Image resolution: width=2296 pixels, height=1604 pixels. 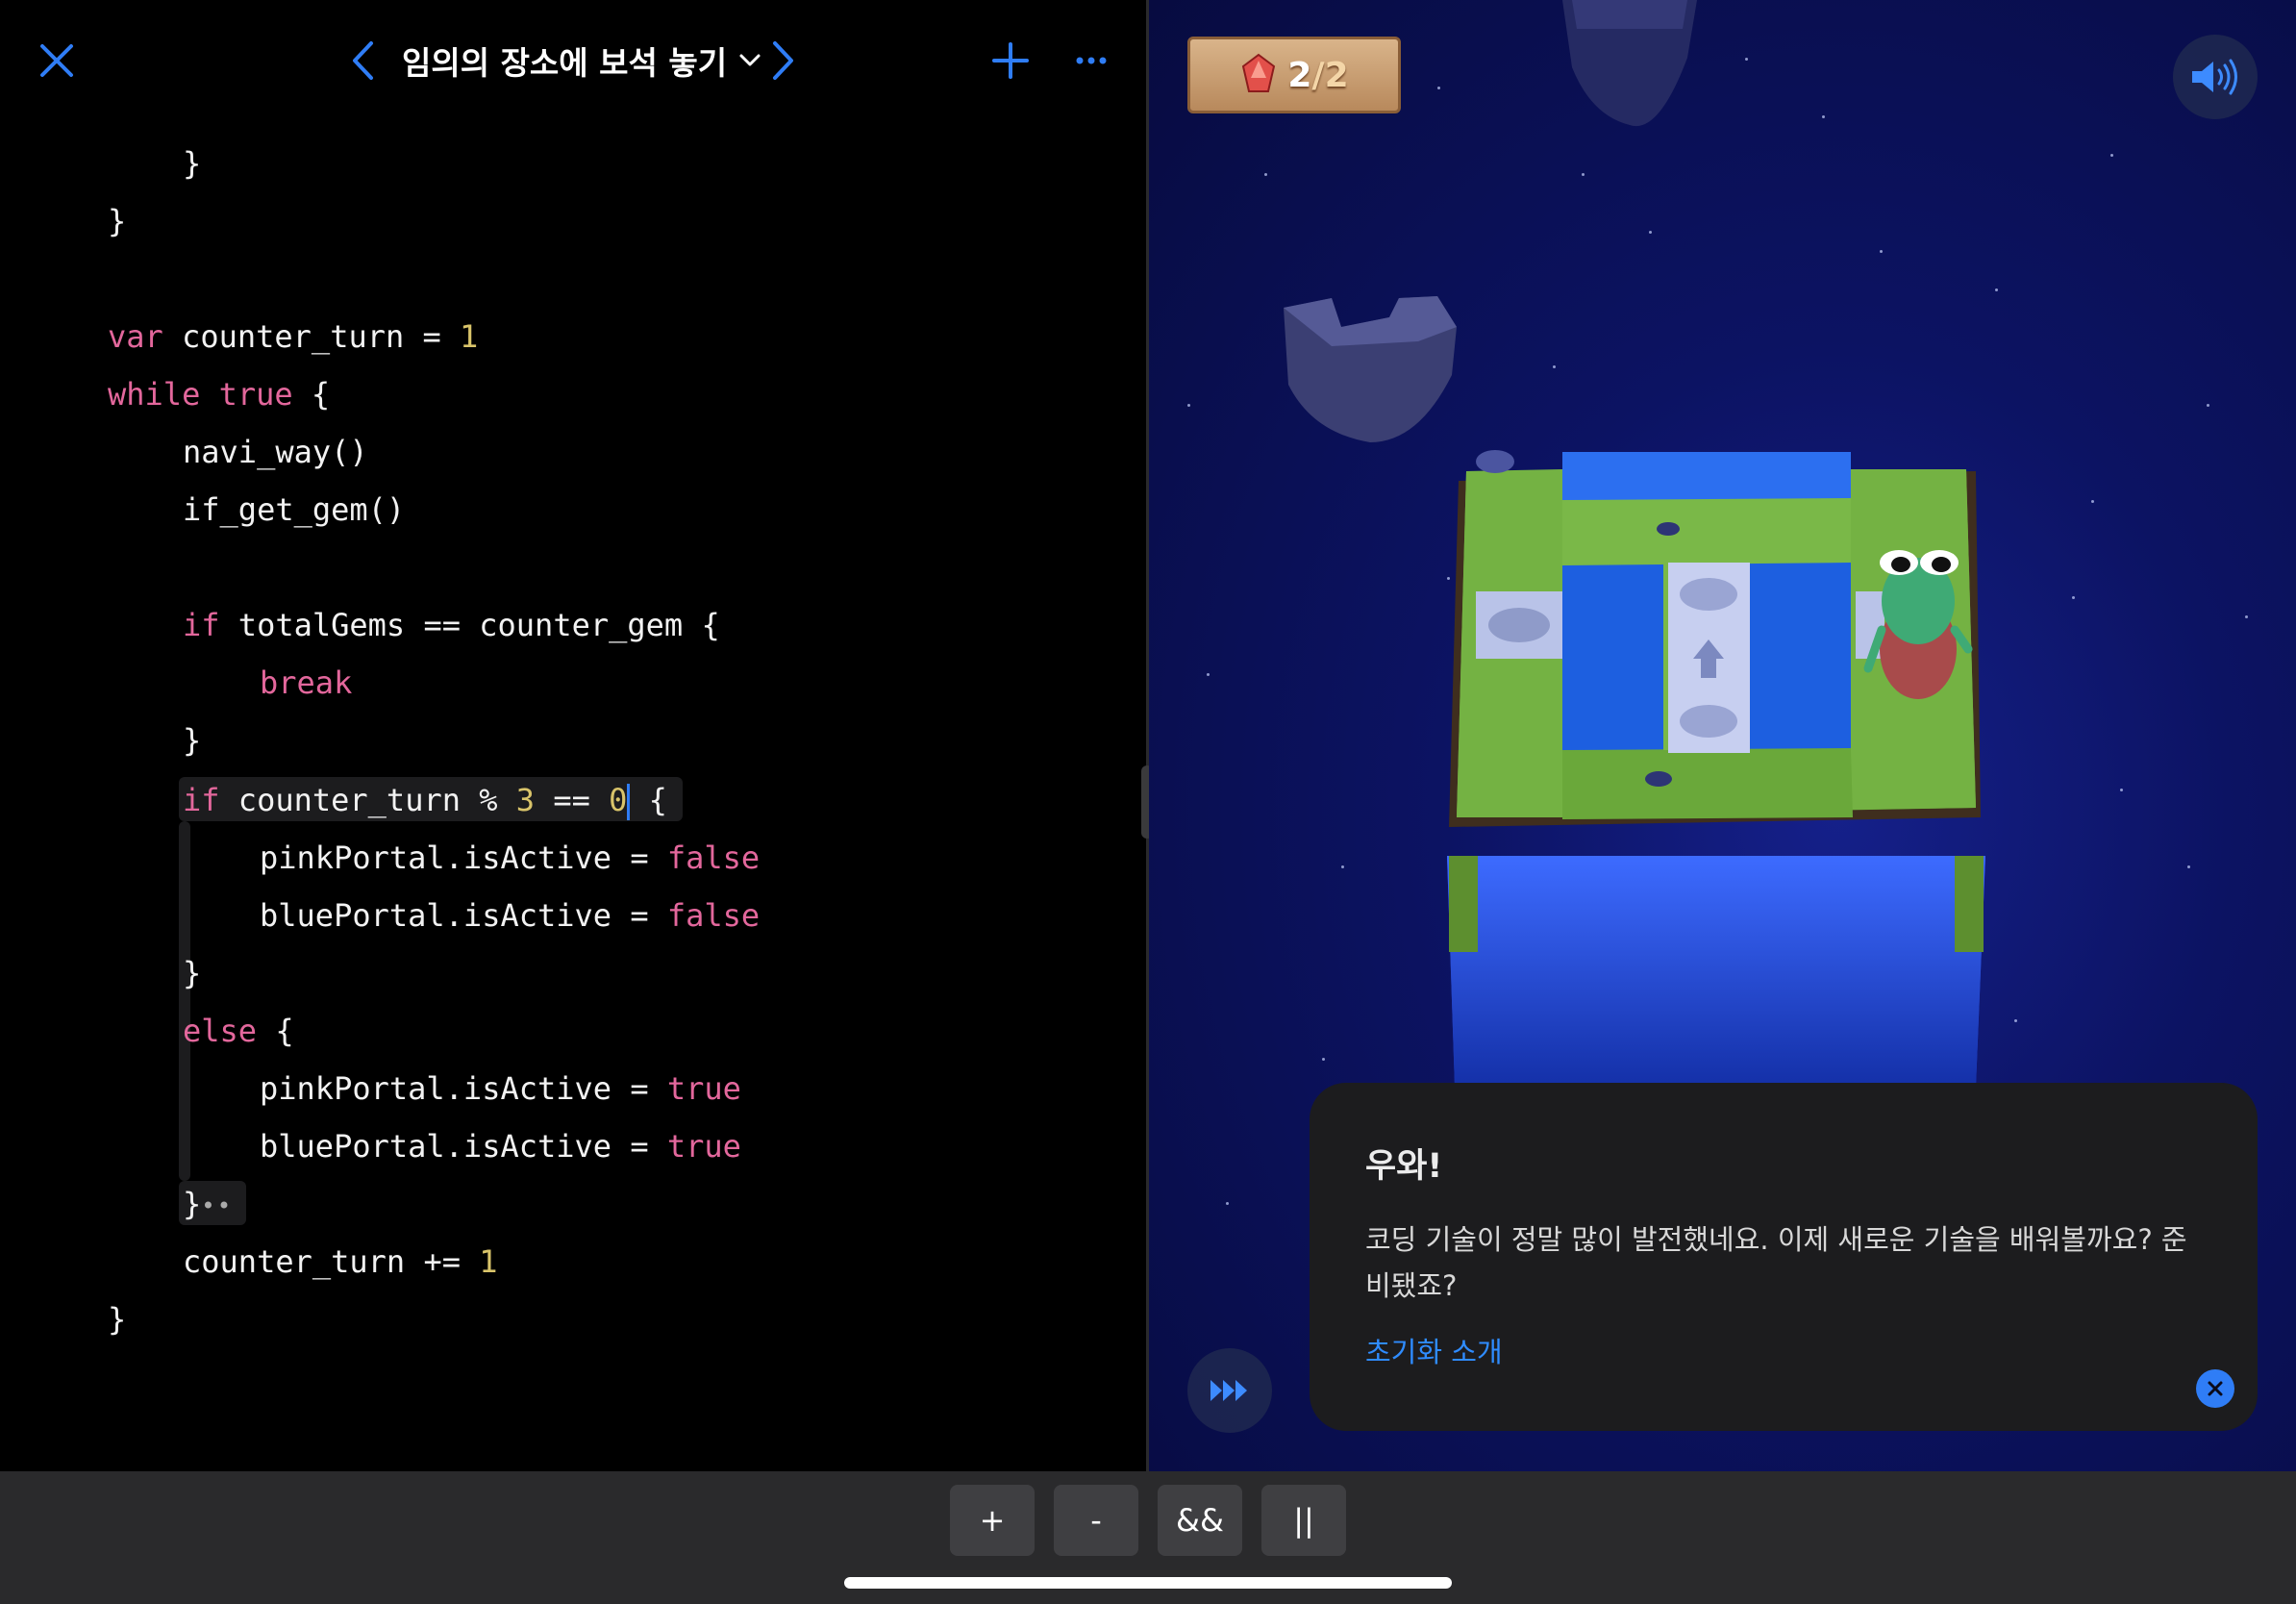 I want to click on previous-page-button, so click(x=362, y=60).